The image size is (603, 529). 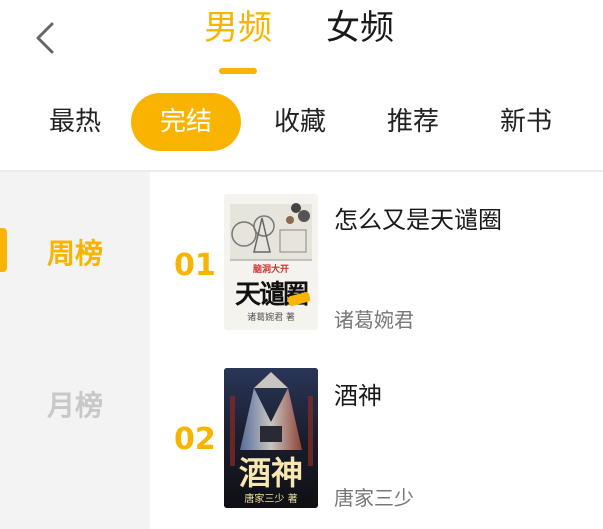 I want to click on tab-male: 男频, so click(x=238, y=28).